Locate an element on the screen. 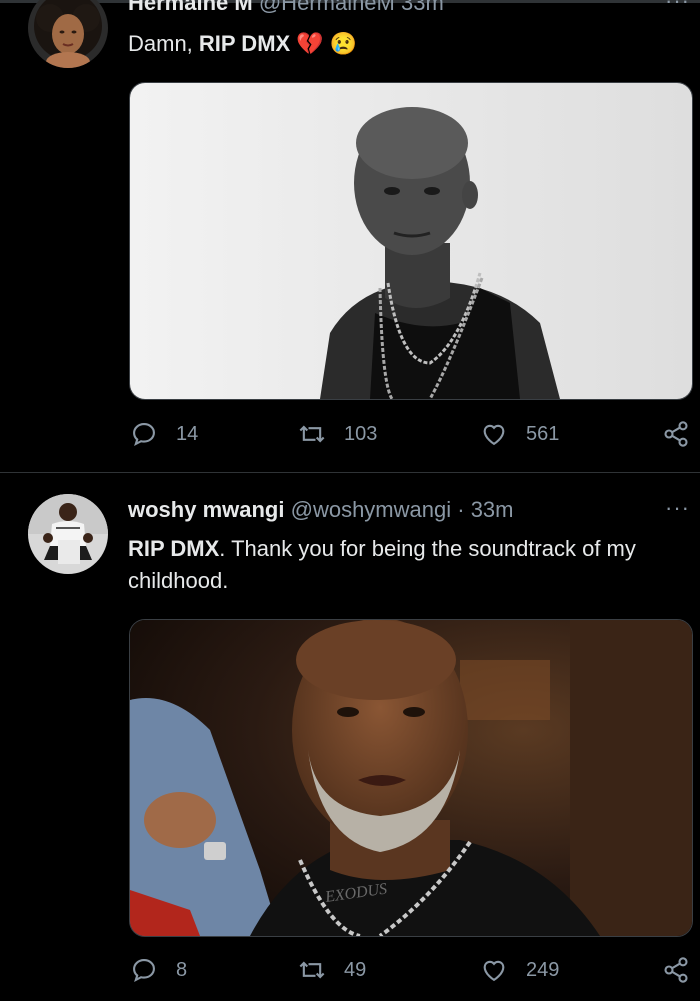 The image size is (700, 1001). tweet-text: Damn, RIP DMX 💔 😢 is located at coordinates (413, 44).